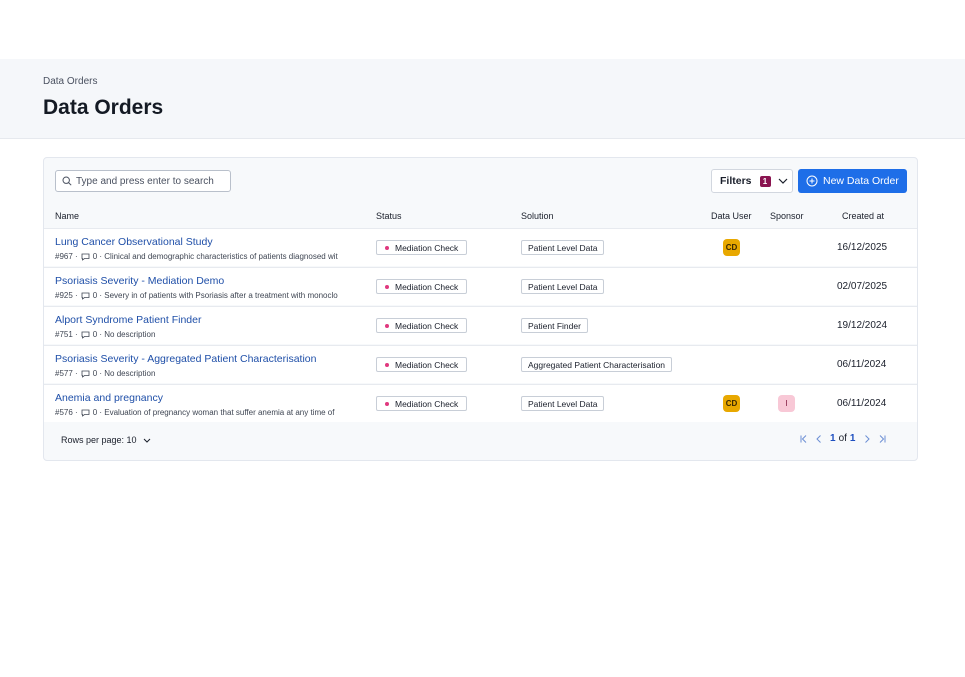 Image resolution: width=965 pixels, height=677 pixels. I want to click on new-data-order-button: New Data Order, so click(852, 181).